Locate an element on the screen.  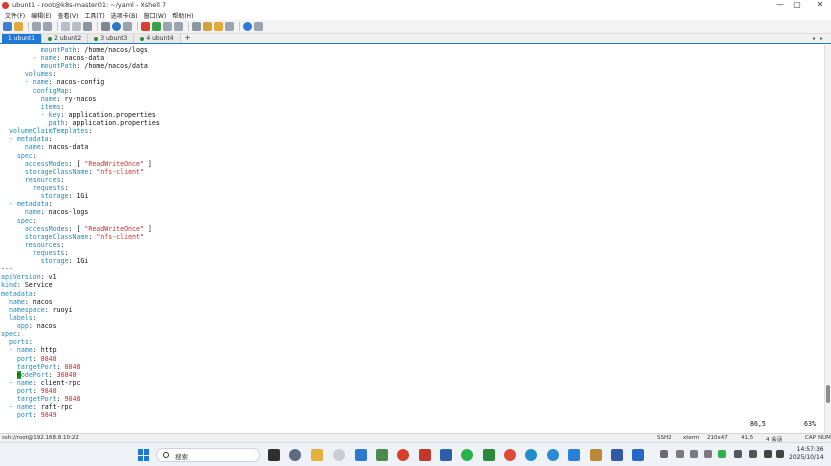
terminal-line: storageClassName: "nfs-client" is located at coordinates (72, 172).